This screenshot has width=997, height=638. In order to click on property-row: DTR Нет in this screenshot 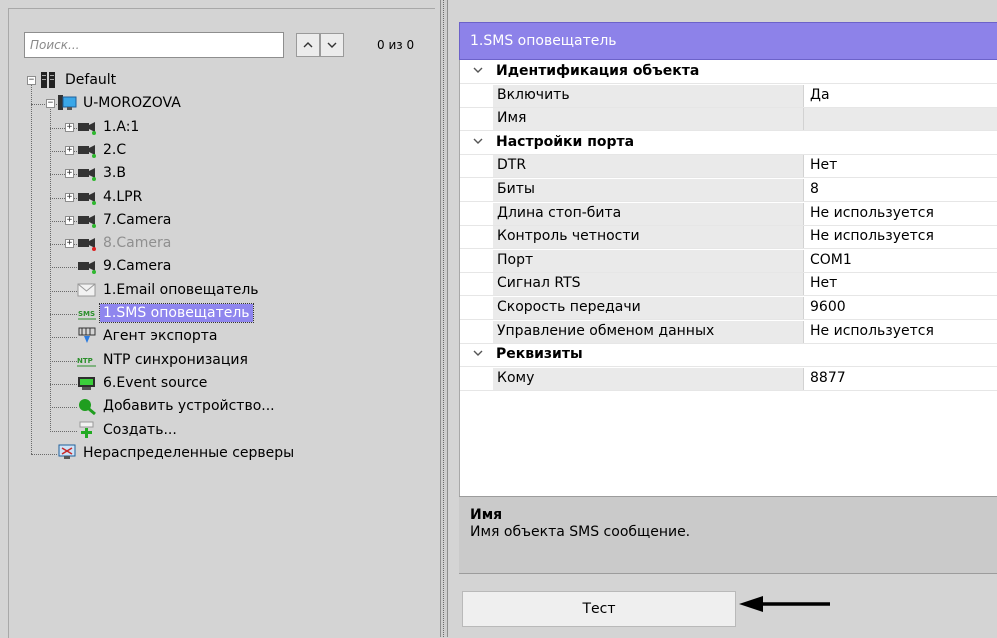, I will do `click(728, 167)`.